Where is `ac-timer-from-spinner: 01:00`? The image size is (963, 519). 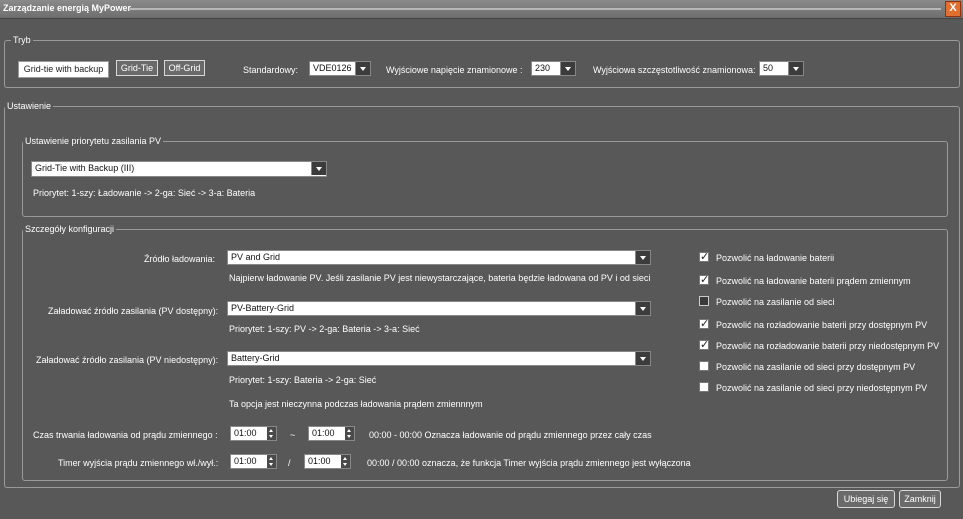 ac-timer-from-spinner: 01:00 is located at coordinates (253, 461).